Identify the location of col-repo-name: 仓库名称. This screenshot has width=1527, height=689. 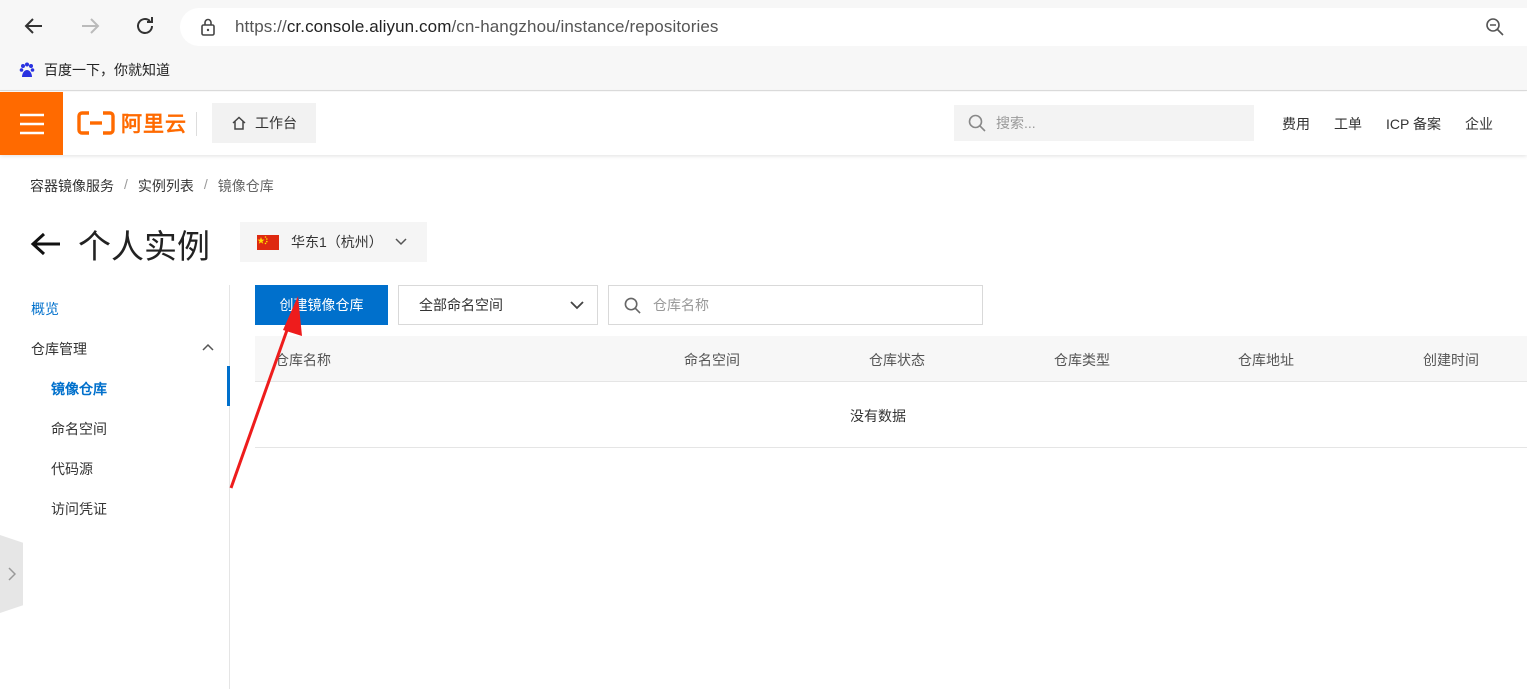
(303, 360).